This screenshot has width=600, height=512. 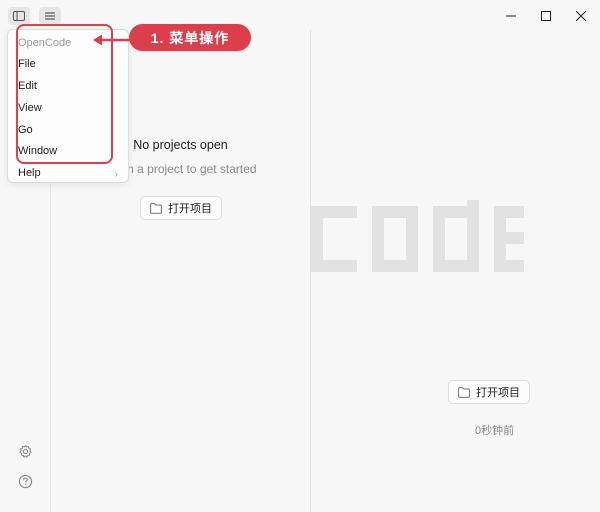 I want to click on close-icon, so click(x=581, y=16).